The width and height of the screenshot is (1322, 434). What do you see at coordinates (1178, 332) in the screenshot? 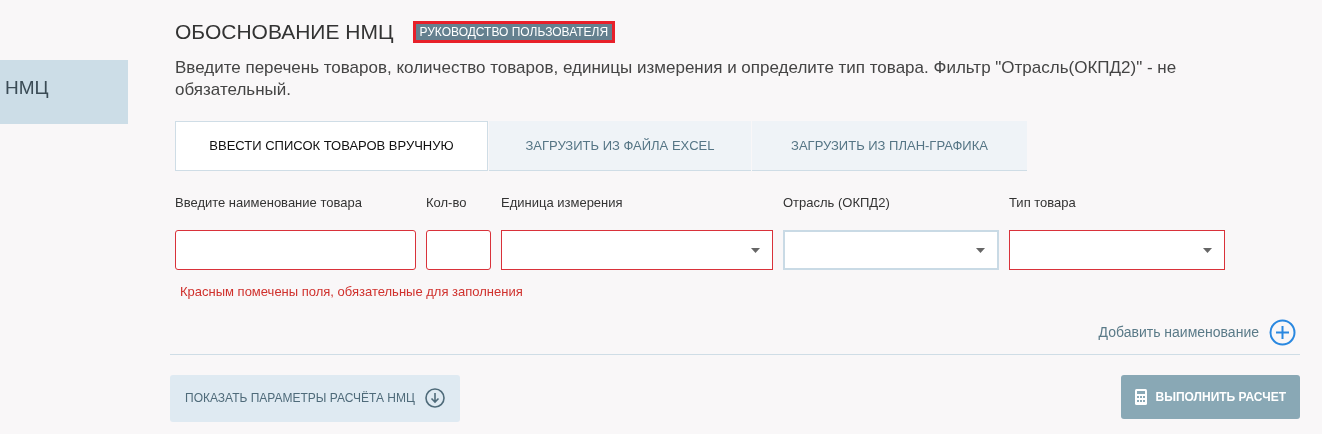
I see `add-item-link: Добавить наименование` at bounding box center [1178, 332].